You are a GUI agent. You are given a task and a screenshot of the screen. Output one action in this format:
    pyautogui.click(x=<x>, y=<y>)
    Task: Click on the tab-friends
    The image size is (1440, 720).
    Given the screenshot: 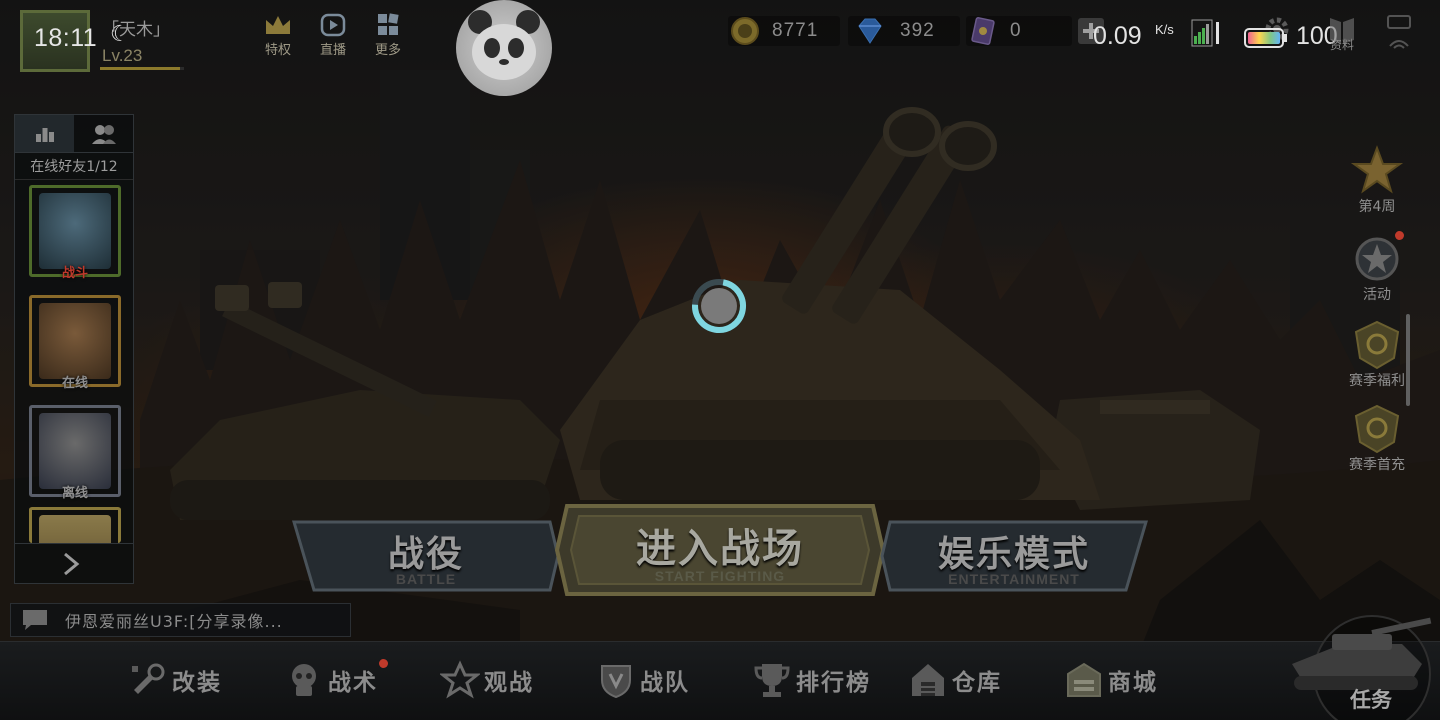 What is the action you would take?
    pyautogui.click(x=103, y=133)
    